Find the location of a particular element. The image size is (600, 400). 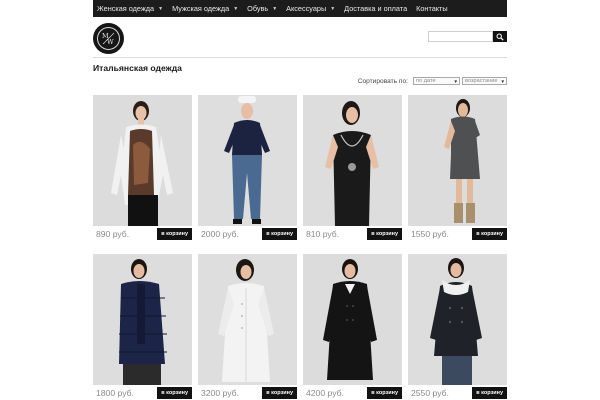

page-title: Итальянская одежда is located at coordinates (137, 68).